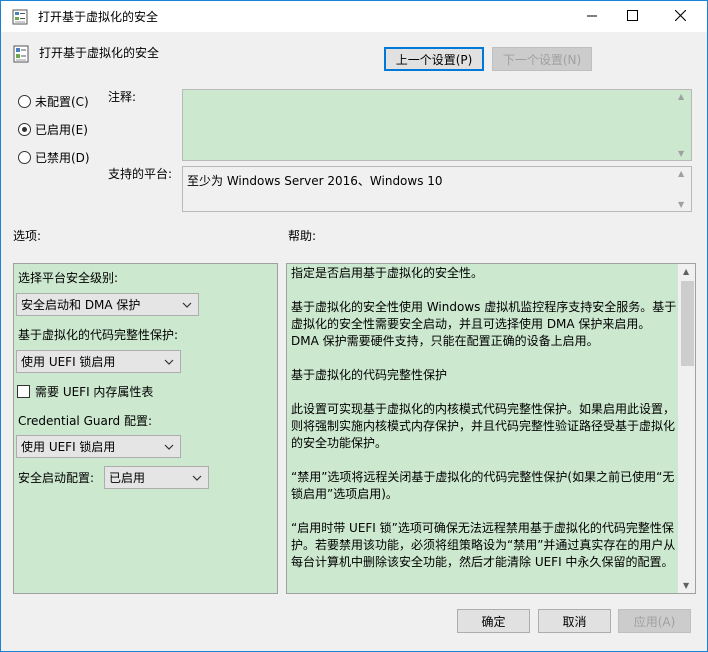  What do you see at coordinates (592, 17) in the screenshot?
I see `minimize-icon` at bounding box center [592, 17].